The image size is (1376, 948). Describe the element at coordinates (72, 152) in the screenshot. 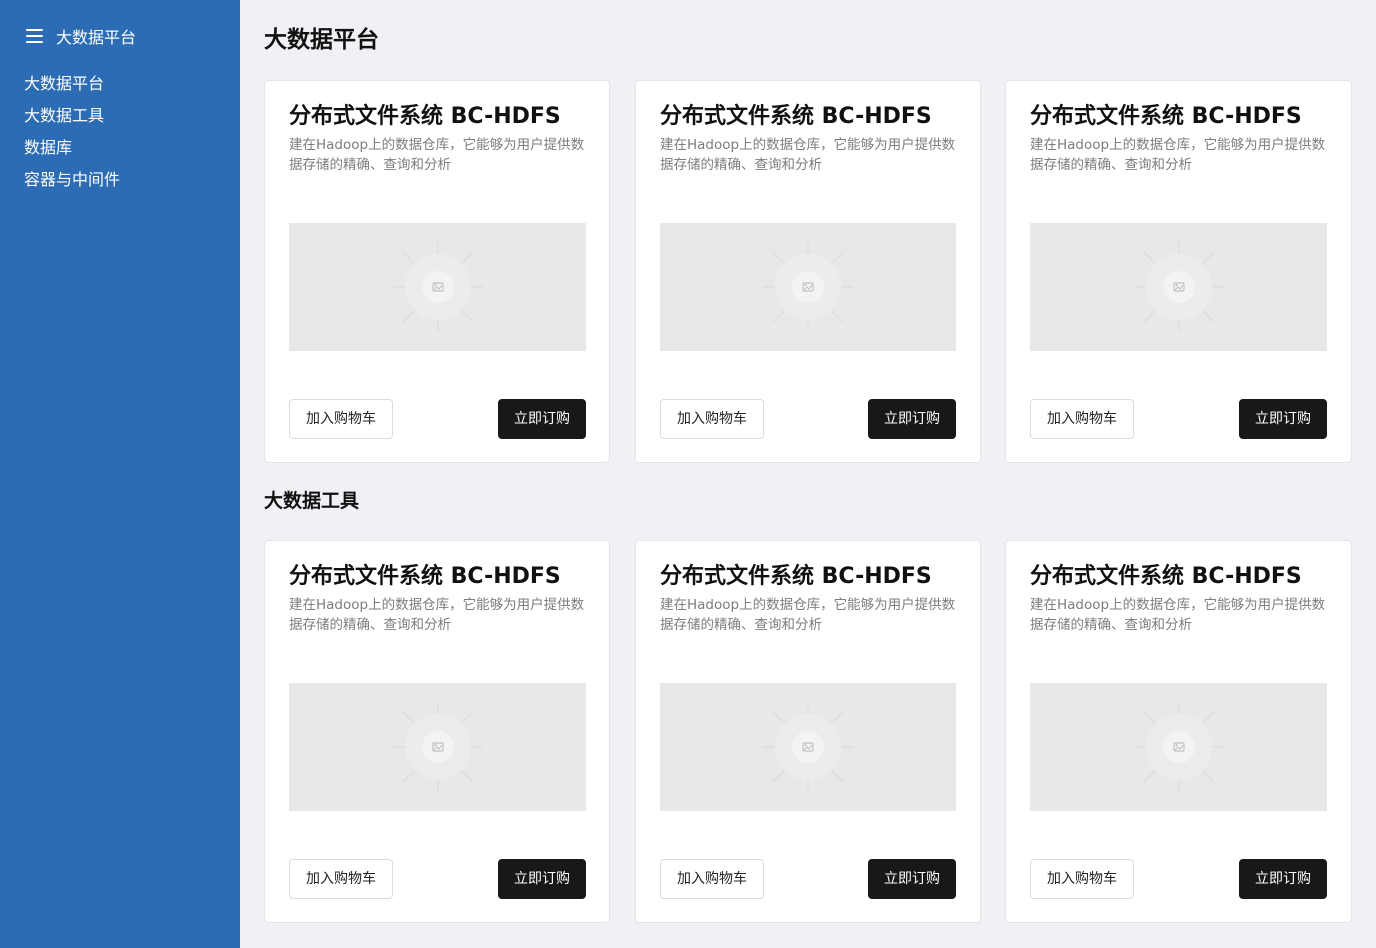

I see `sidebar-item-database: 数据库` at that location.